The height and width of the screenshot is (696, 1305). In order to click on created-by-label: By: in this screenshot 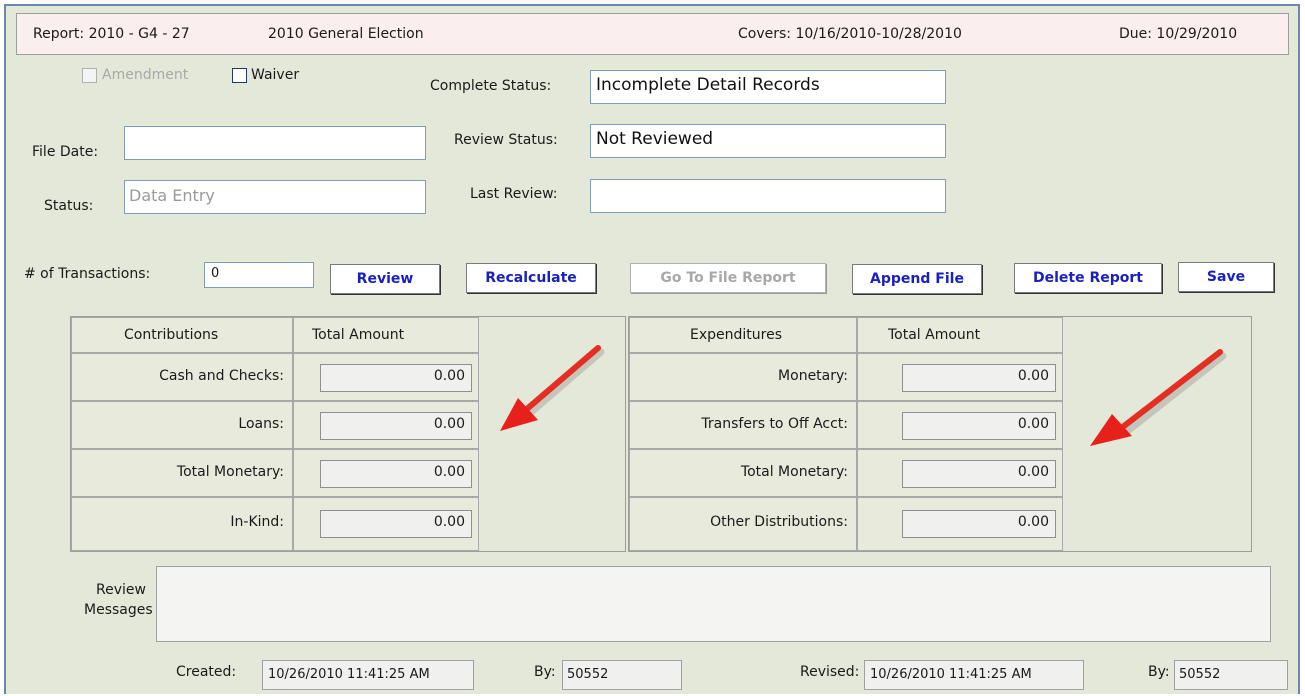, I will do `click(545, 672)`.